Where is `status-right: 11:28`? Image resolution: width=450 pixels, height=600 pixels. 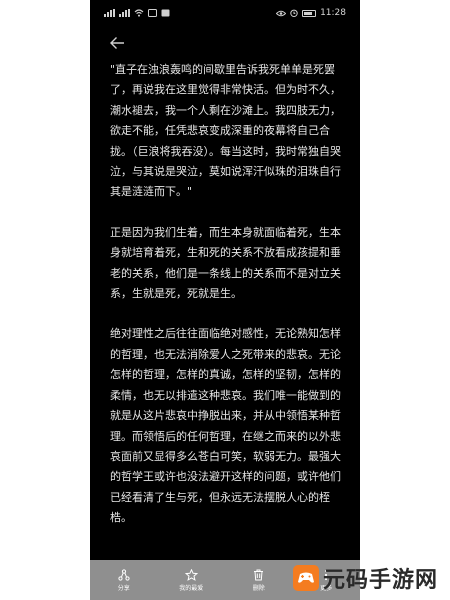
status-right: 11:28 is located at coordinates (311, 13).